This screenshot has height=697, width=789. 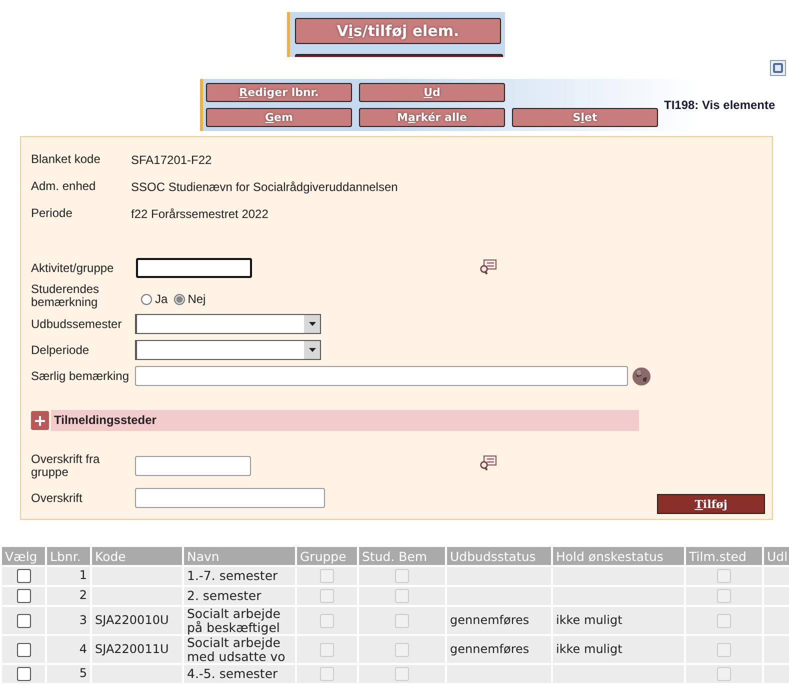 I want to click on table-cell: 2, so click(x=83, y=595).